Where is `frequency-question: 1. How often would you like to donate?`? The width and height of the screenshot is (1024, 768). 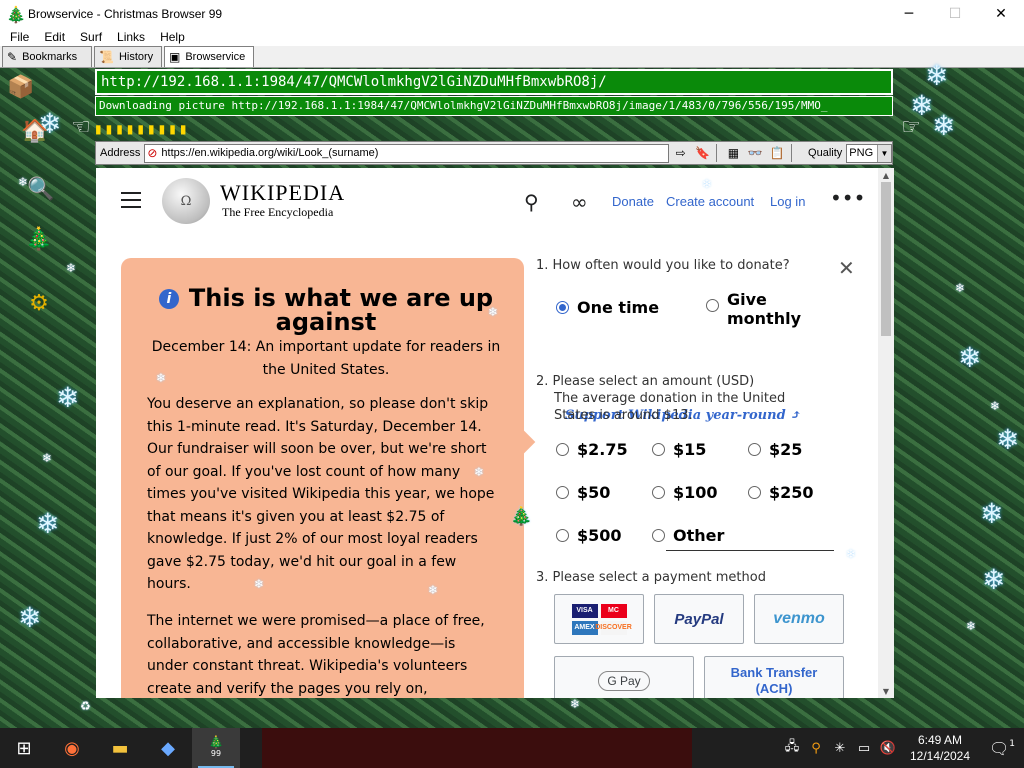
frequency-question: 1. How often would you like to donate? is located at coordinates (663, 265).